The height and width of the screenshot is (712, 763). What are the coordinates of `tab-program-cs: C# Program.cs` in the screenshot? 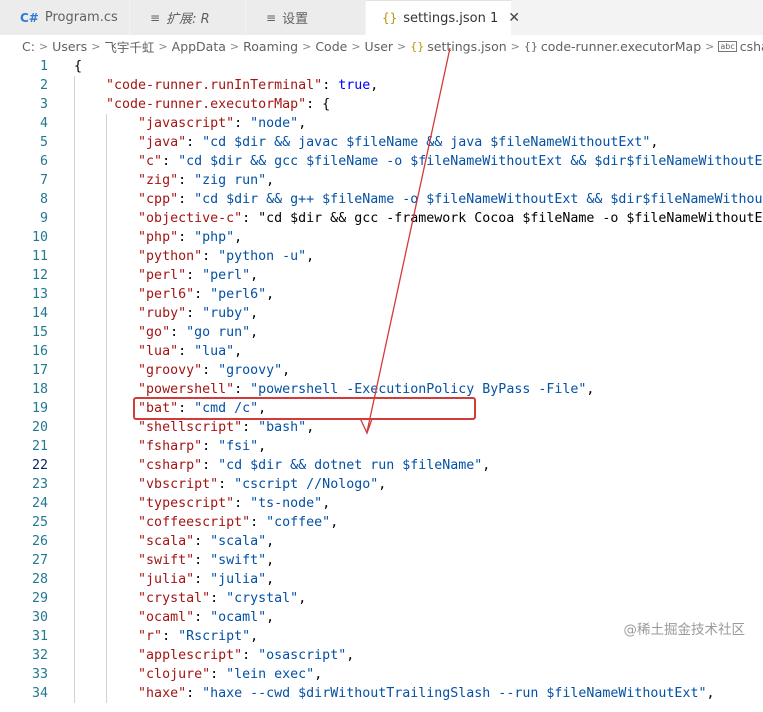 It's located at (65, 17).